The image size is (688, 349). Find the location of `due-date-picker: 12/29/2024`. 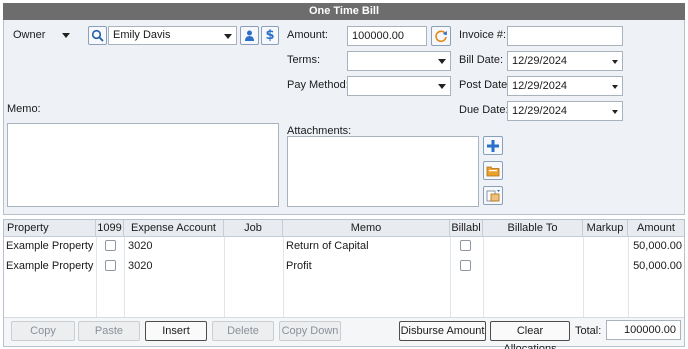

due-date-picker: 12/29/2024 is located at coordinates (565, 111).